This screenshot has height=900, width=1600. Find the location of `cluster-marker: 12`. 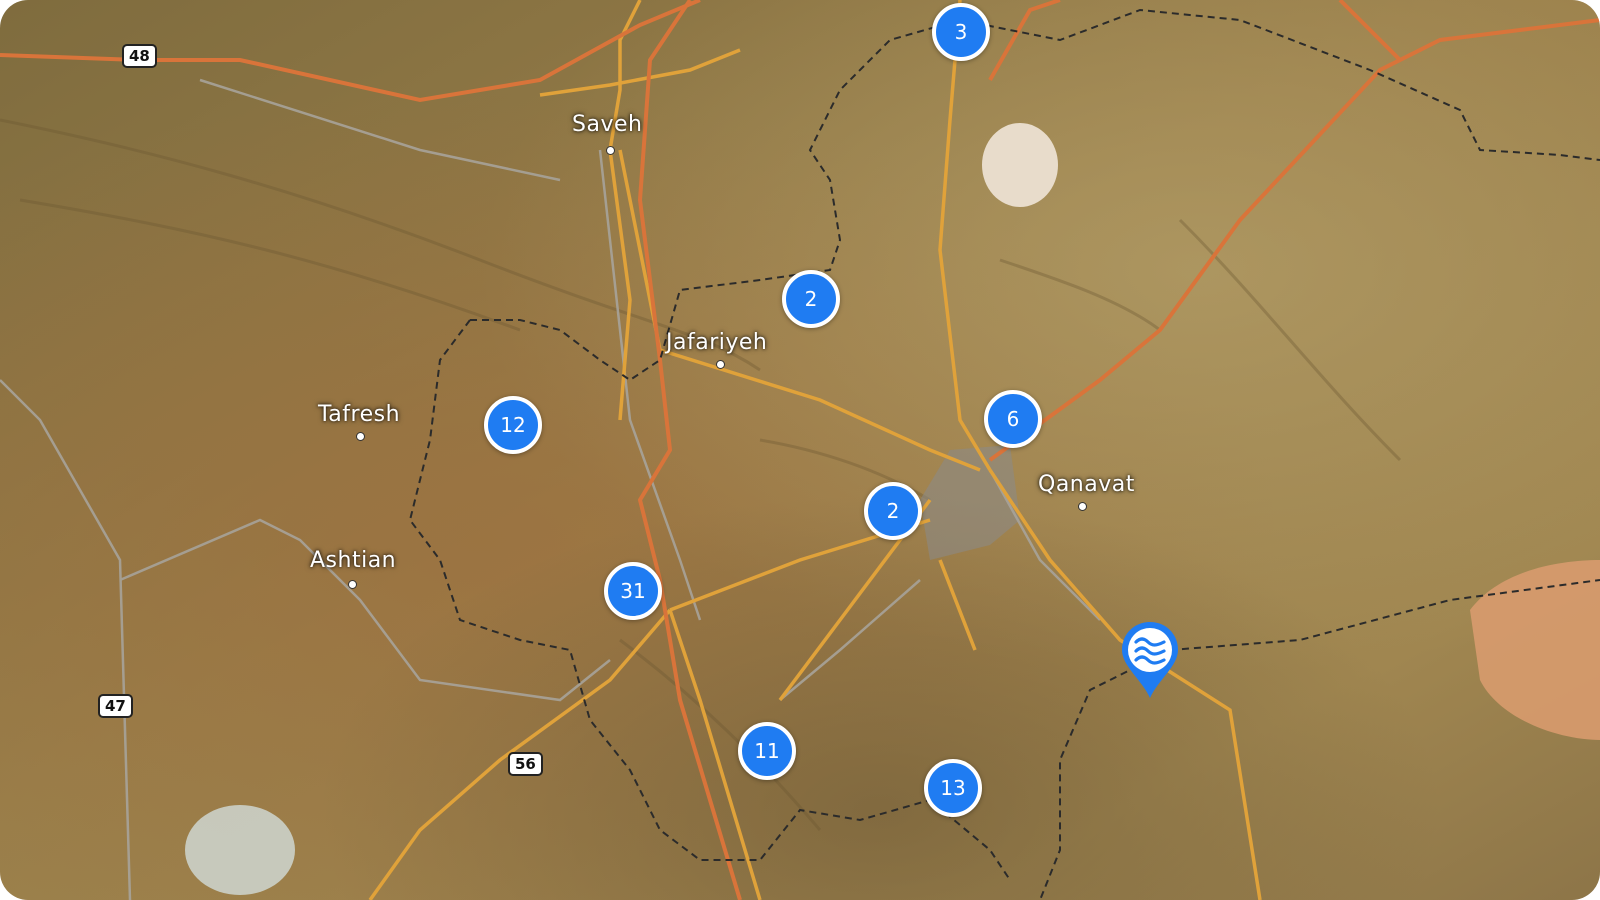

cluster-marker: 12 is located at coordinates (513, 425).